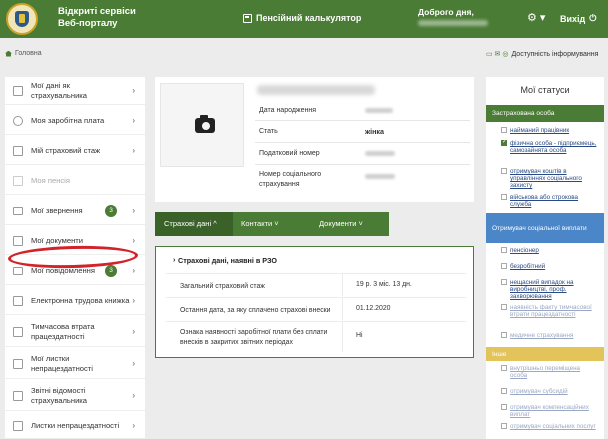 Image resolution: width=608 pixels, height=439 pixels. What do you see at coordinates (75, 396) in the screenshot?
I see `sidebar-item-insurer-reports: Звітні відомості страхувальника ›` at bounding box center [75, 396].